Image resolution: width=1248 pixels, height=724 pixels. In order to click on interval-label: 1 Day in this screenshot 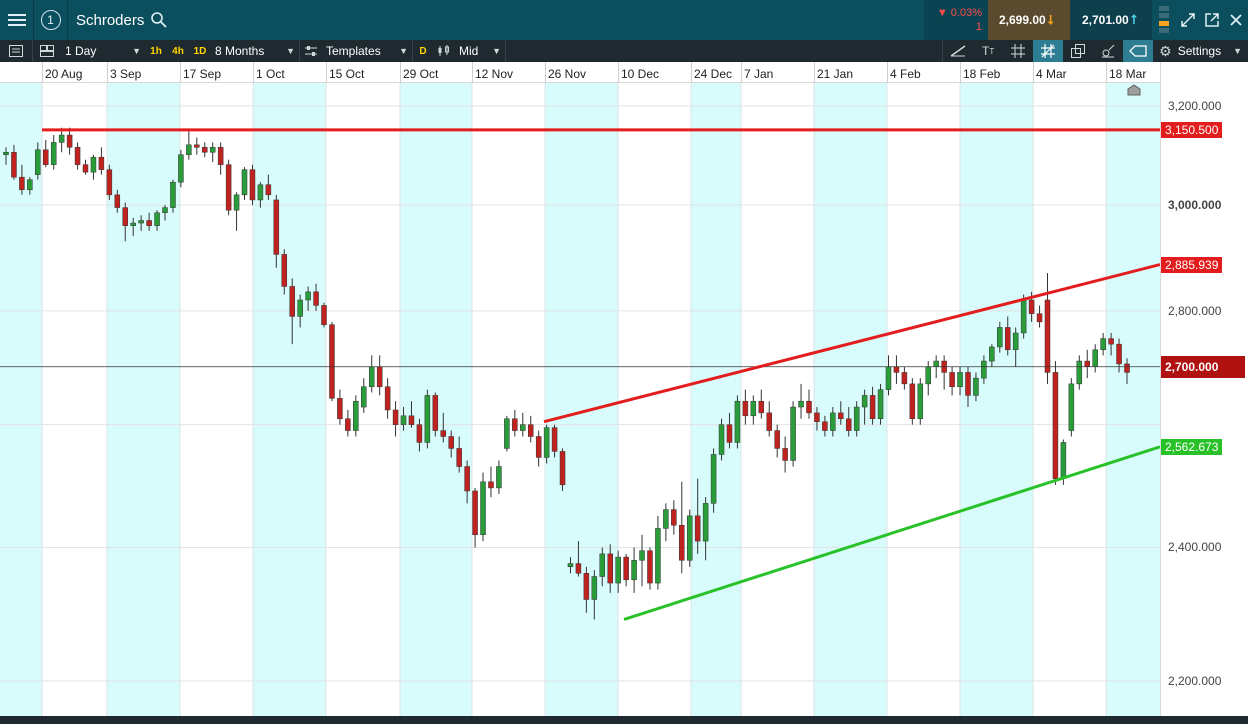, I will do `click(81, 51)`.